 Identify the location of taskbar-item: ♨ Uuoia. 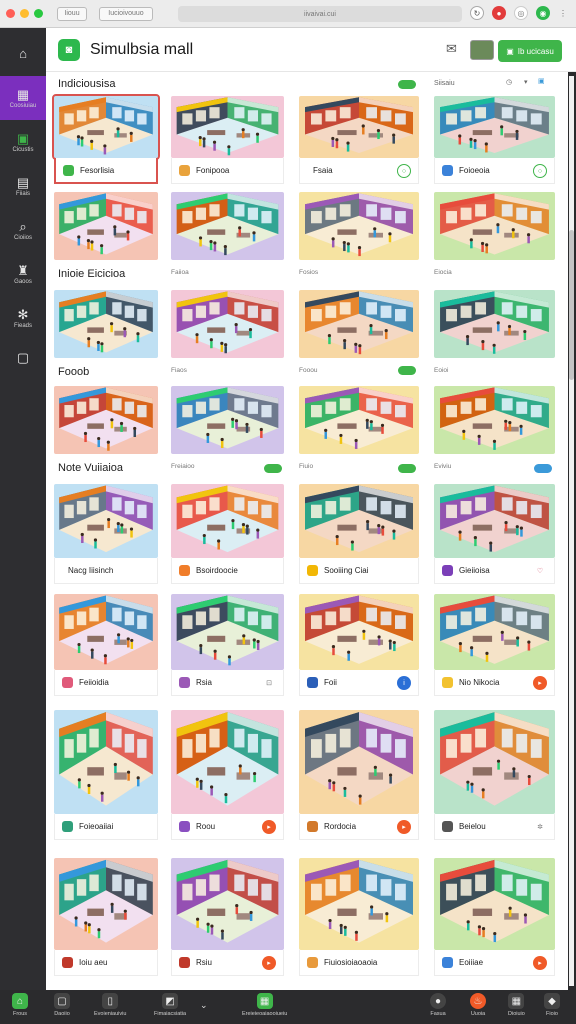
(478, 1005).